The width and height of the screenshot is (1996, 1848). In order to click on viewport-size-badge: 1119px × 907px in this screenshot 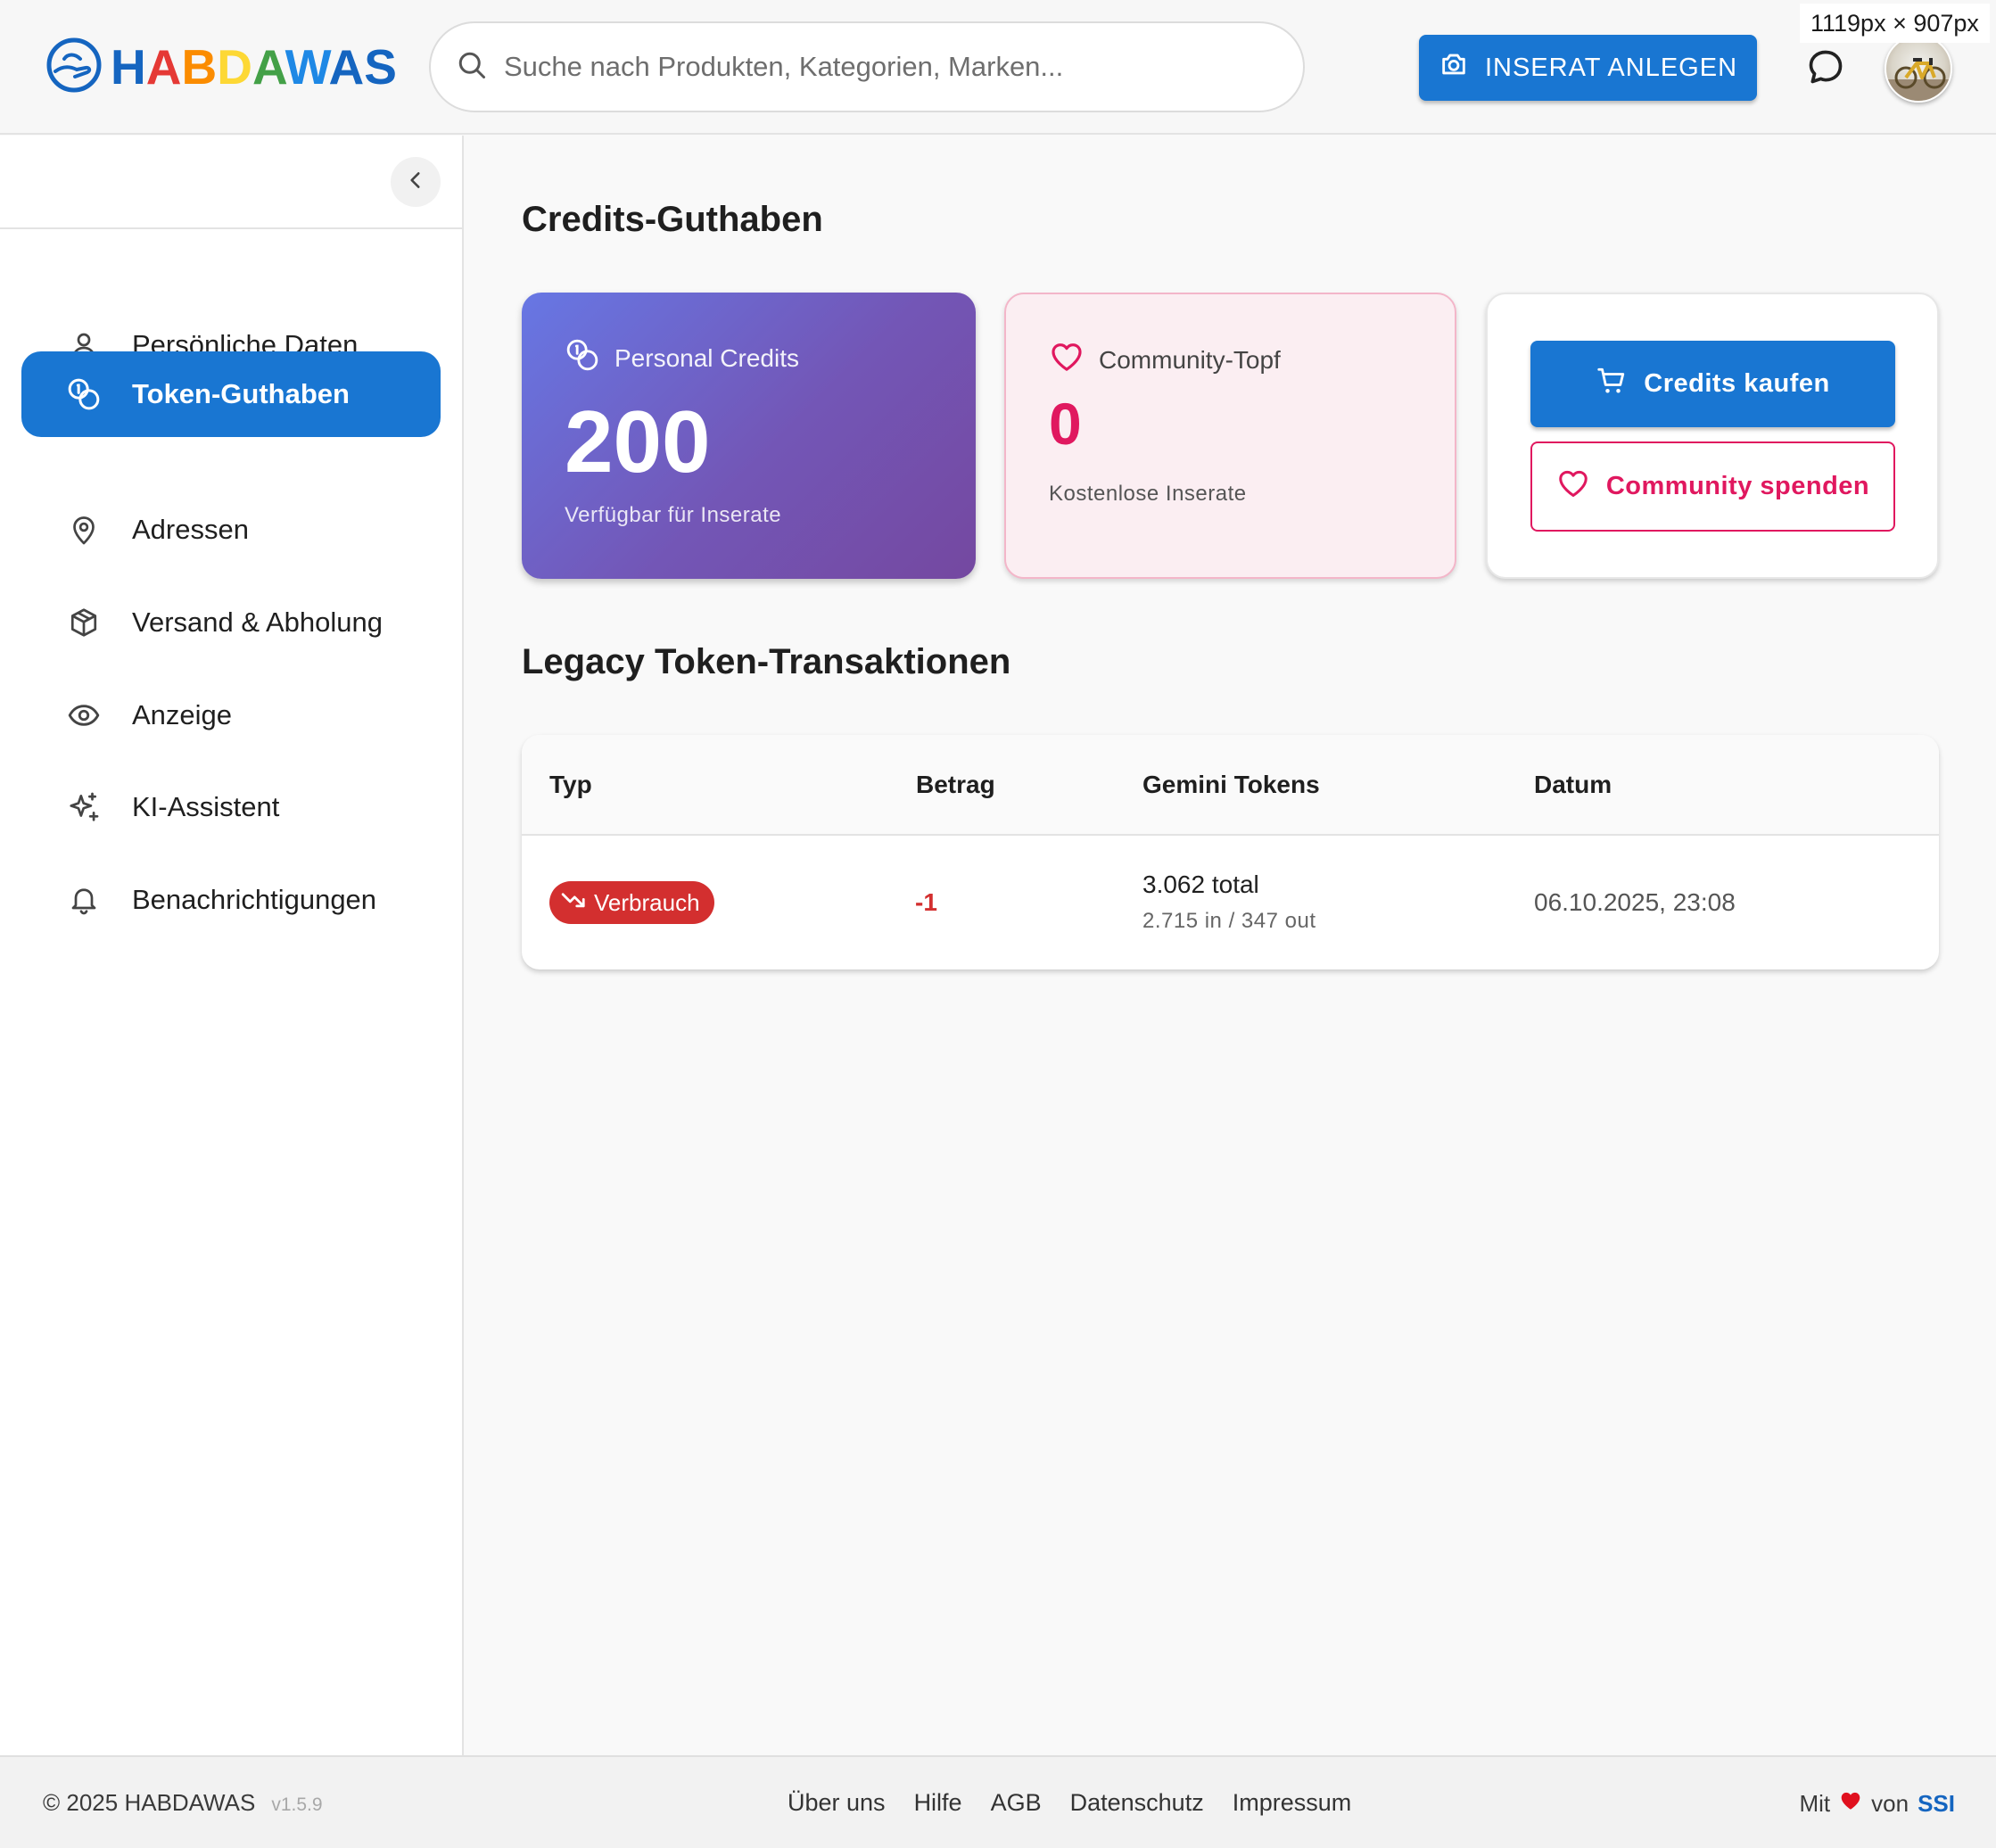, I will do `click(1895, 23)`.